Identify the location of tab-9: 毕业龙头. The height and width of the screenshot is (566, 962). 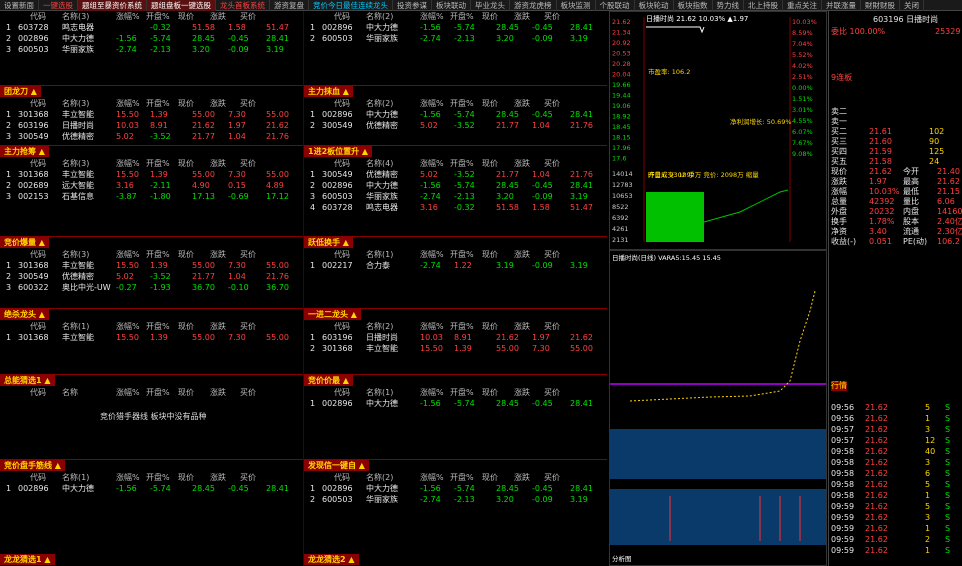
(490, 5).